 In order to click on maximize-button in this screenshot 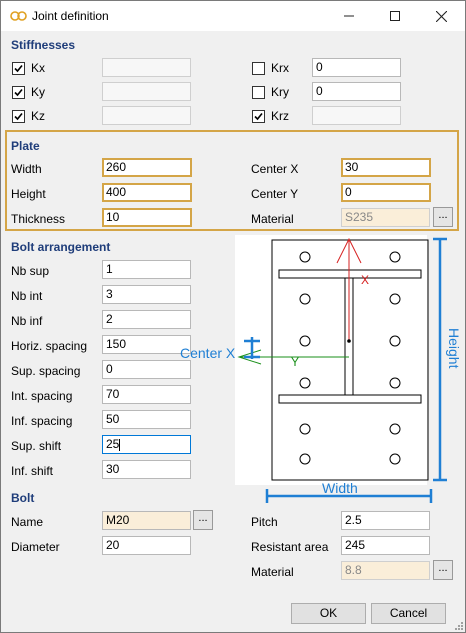, I will do `click(395, 16)`.